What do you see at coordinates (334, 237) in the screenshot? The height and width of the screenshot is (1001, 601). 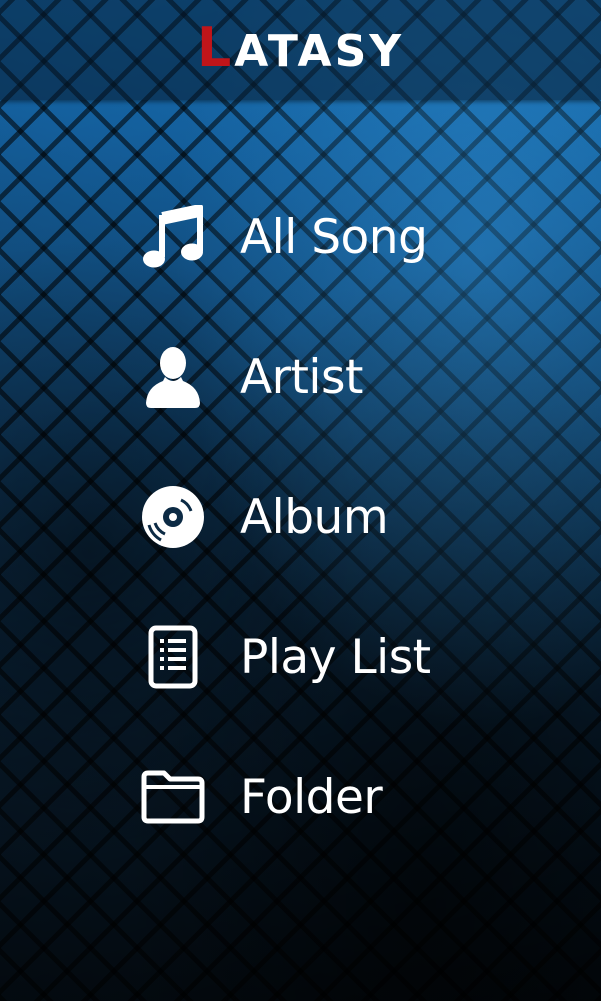 I see `menu-item-label: All Song` at bounding box center [334, 237].